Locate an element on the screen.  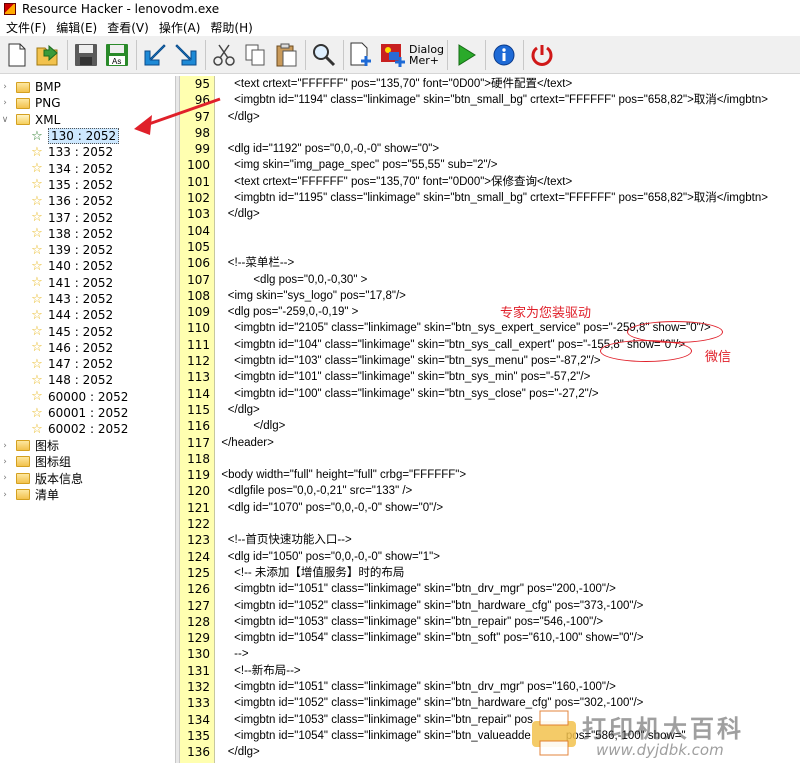
tree-leaf-item: ☆ 60001 : 2052 is located at coordinates (87, 413).